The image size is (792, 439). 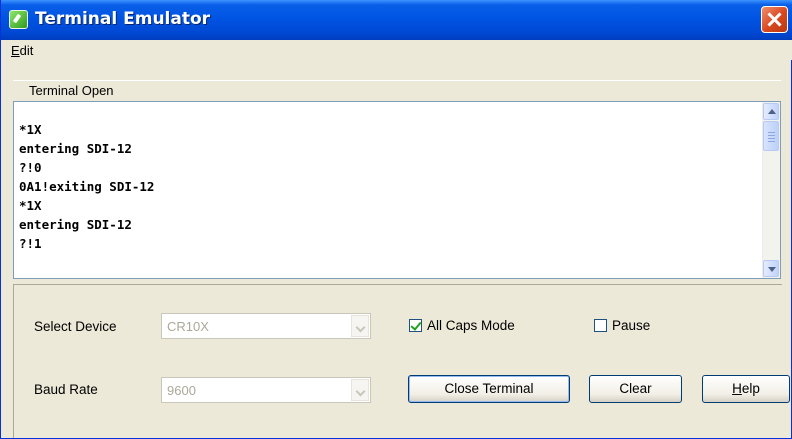 I want to click on terminal-status-text: Terminal Open, so click(x=71, y=90).